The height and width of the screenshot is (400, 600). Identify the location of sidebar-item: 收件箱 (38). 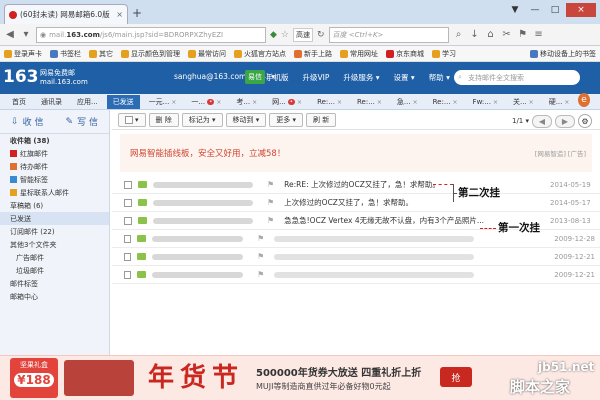
(54, 140).